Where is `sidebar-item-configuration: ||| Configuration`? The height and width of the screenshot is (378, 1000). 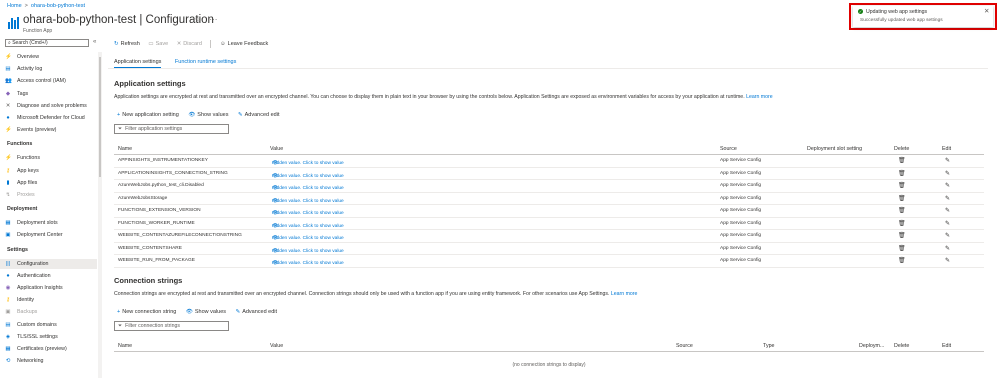
sidebar-item-configuration: ||| Configuration is located at coordinates (48, 263).